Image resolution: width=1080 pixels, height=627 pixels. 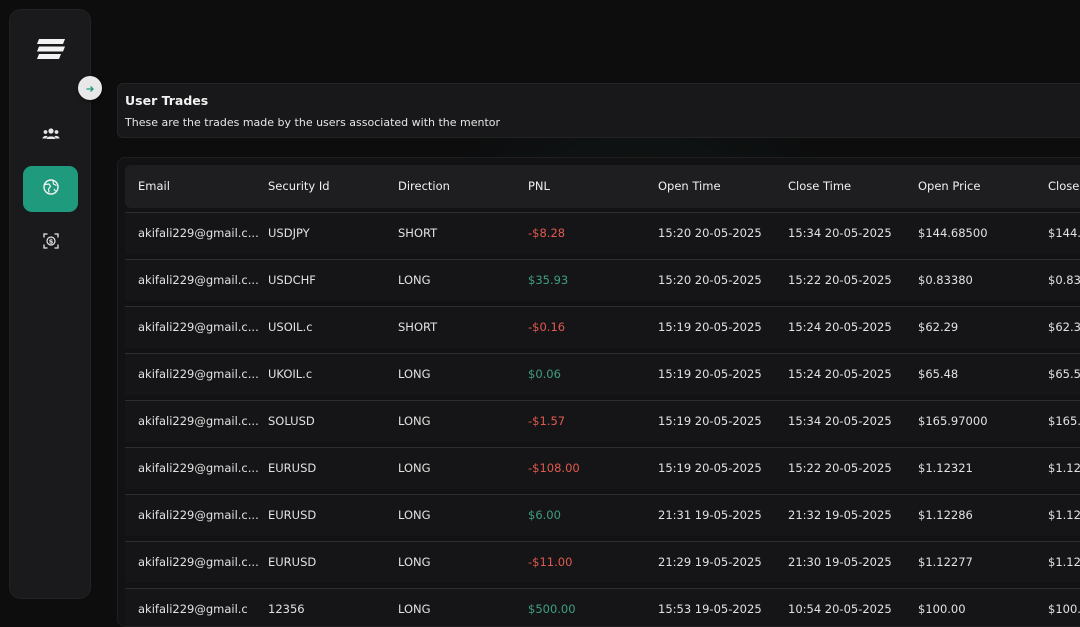 I want to click on cell-pnl: $6.00, so click(x=544, y=515).